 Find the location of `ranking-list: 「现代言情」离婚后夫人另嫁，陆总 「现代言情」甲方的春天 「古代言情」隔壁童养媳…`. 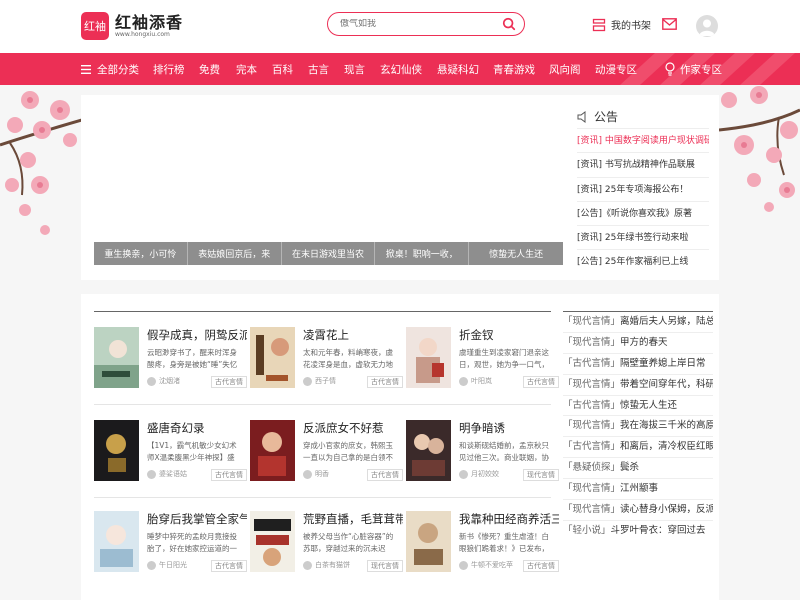

ranking-list: 「现代言情」离婚后夫人另嫁，陆总 「现代言情」甲方的春天 「古代言情」隔壁童养媳… is located at coordinates (638, 426).